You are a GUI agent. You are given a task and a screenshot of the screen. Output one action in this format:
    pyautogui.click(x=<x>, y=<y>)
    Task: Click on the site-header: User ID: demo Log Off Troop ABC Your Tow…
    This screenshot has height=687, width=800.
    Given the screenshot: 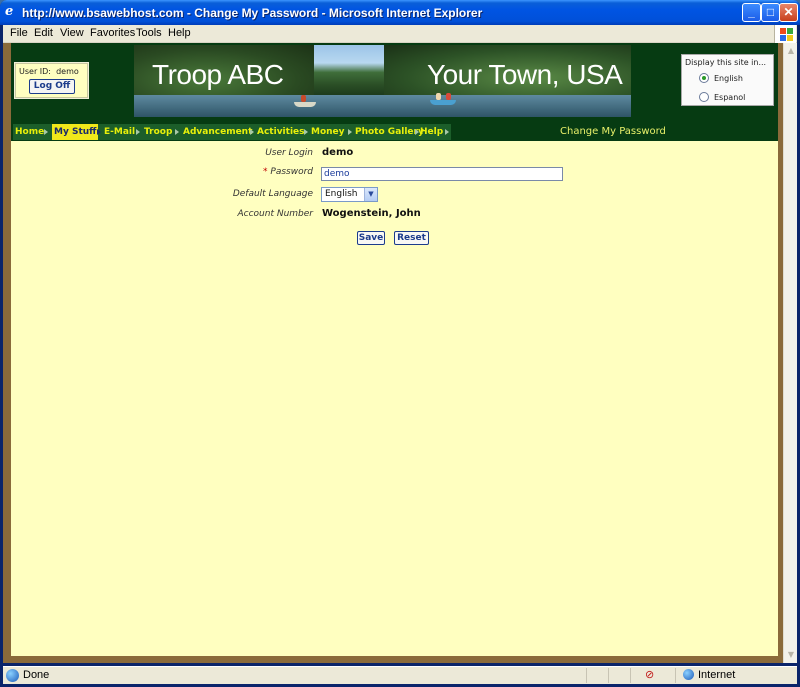 What is the action you would take?
    pyautogui.click(x=394, y=83)
    